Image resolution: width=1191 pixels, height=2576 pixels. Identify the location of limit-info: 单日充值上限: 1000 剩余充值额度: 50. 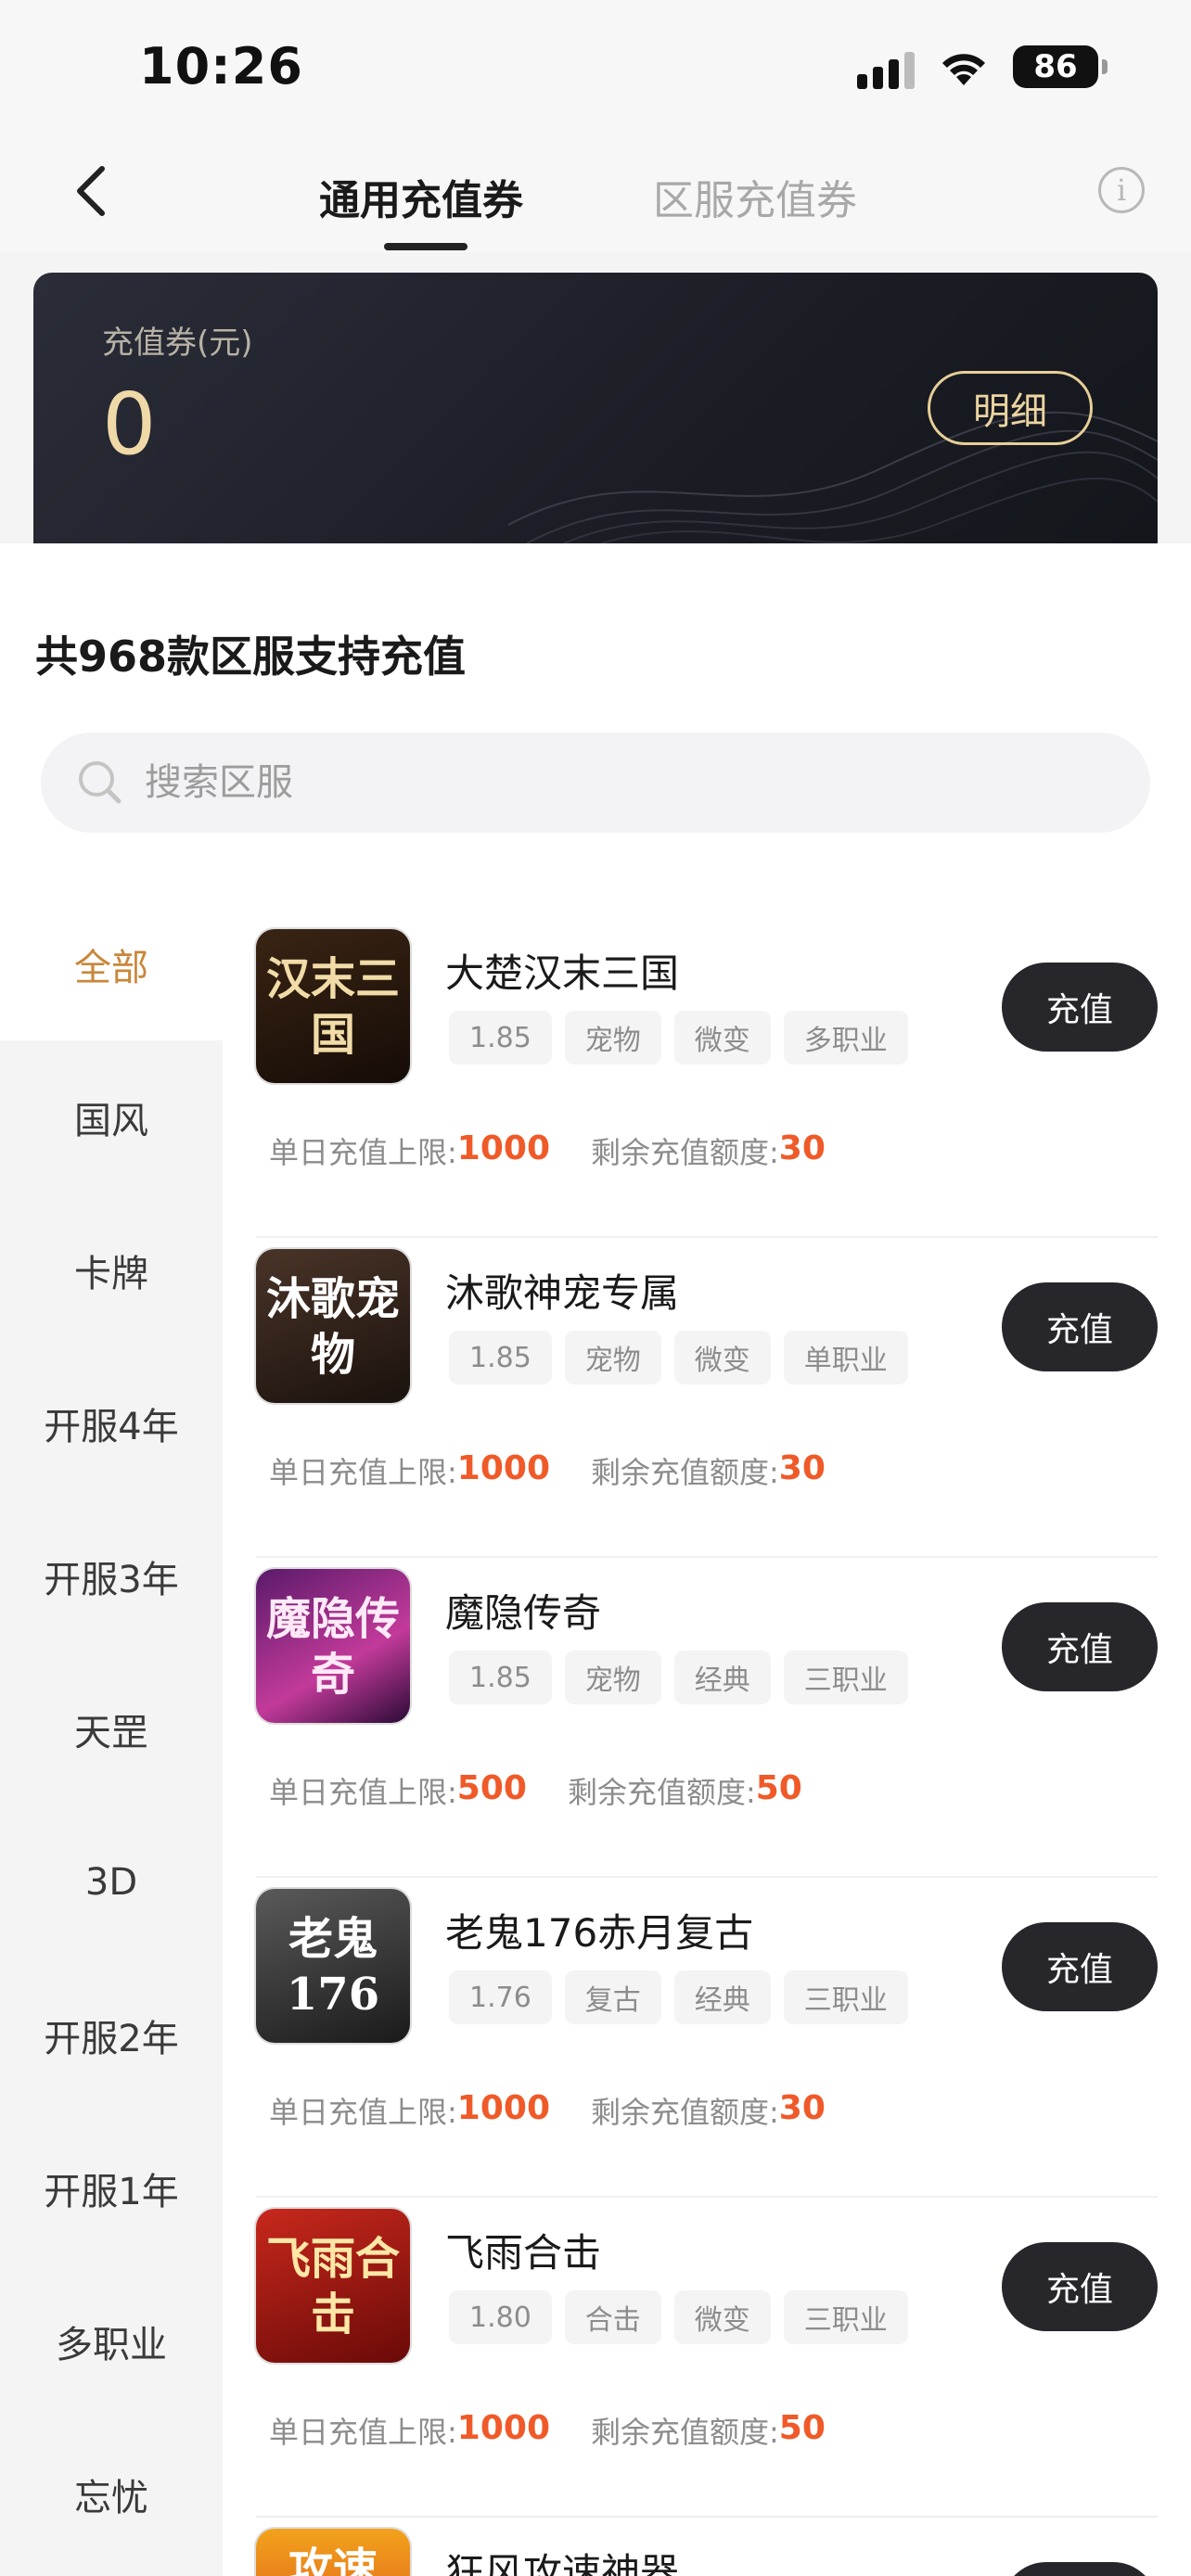
(547, 2431).